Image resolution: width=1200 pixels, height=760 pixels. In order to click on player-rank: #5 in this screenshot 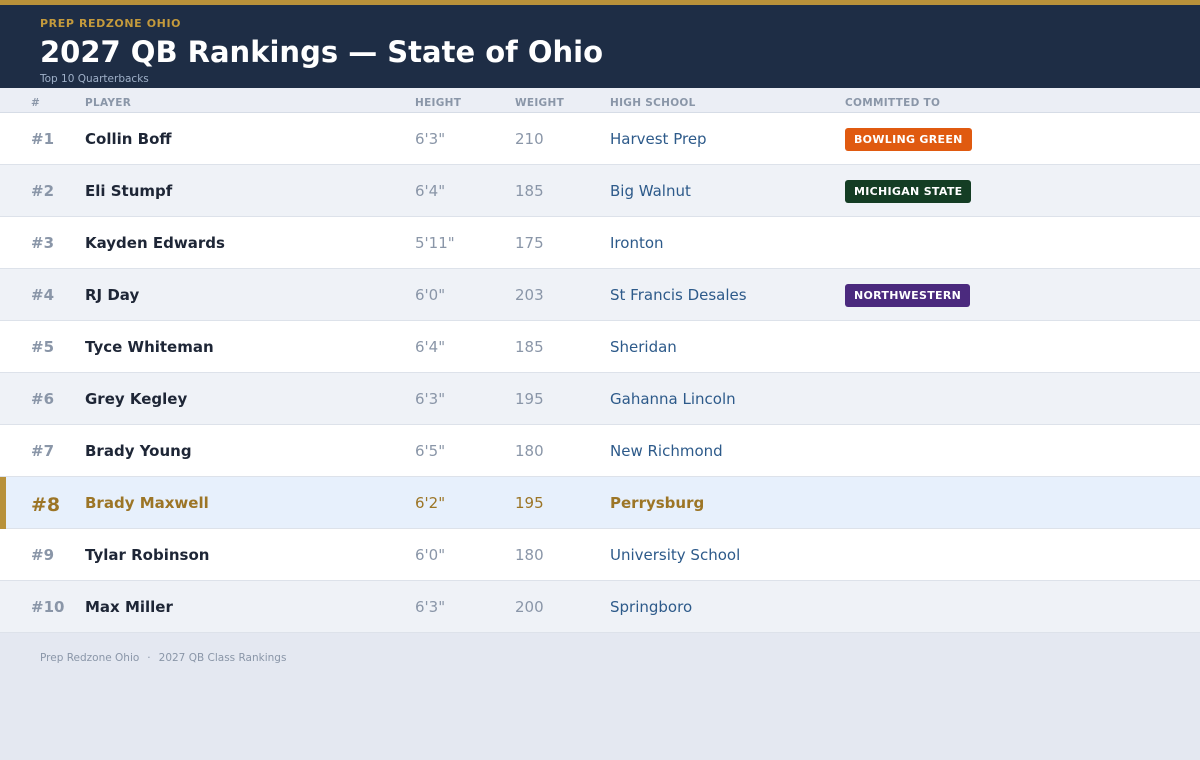, I will do `click(43, 347)`.